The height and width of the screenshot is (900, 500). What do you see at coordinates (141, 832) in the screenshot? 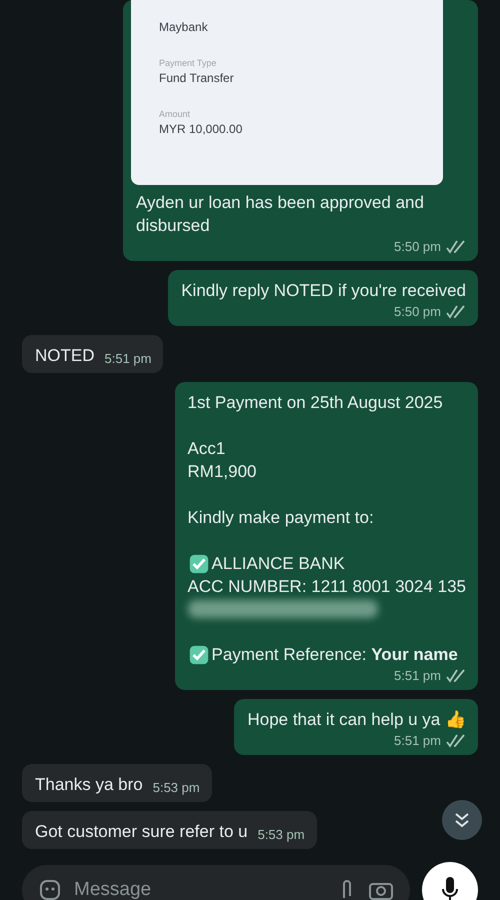
I see `message-text: Got customer sure refer to u` at bounding box center [141, 832].